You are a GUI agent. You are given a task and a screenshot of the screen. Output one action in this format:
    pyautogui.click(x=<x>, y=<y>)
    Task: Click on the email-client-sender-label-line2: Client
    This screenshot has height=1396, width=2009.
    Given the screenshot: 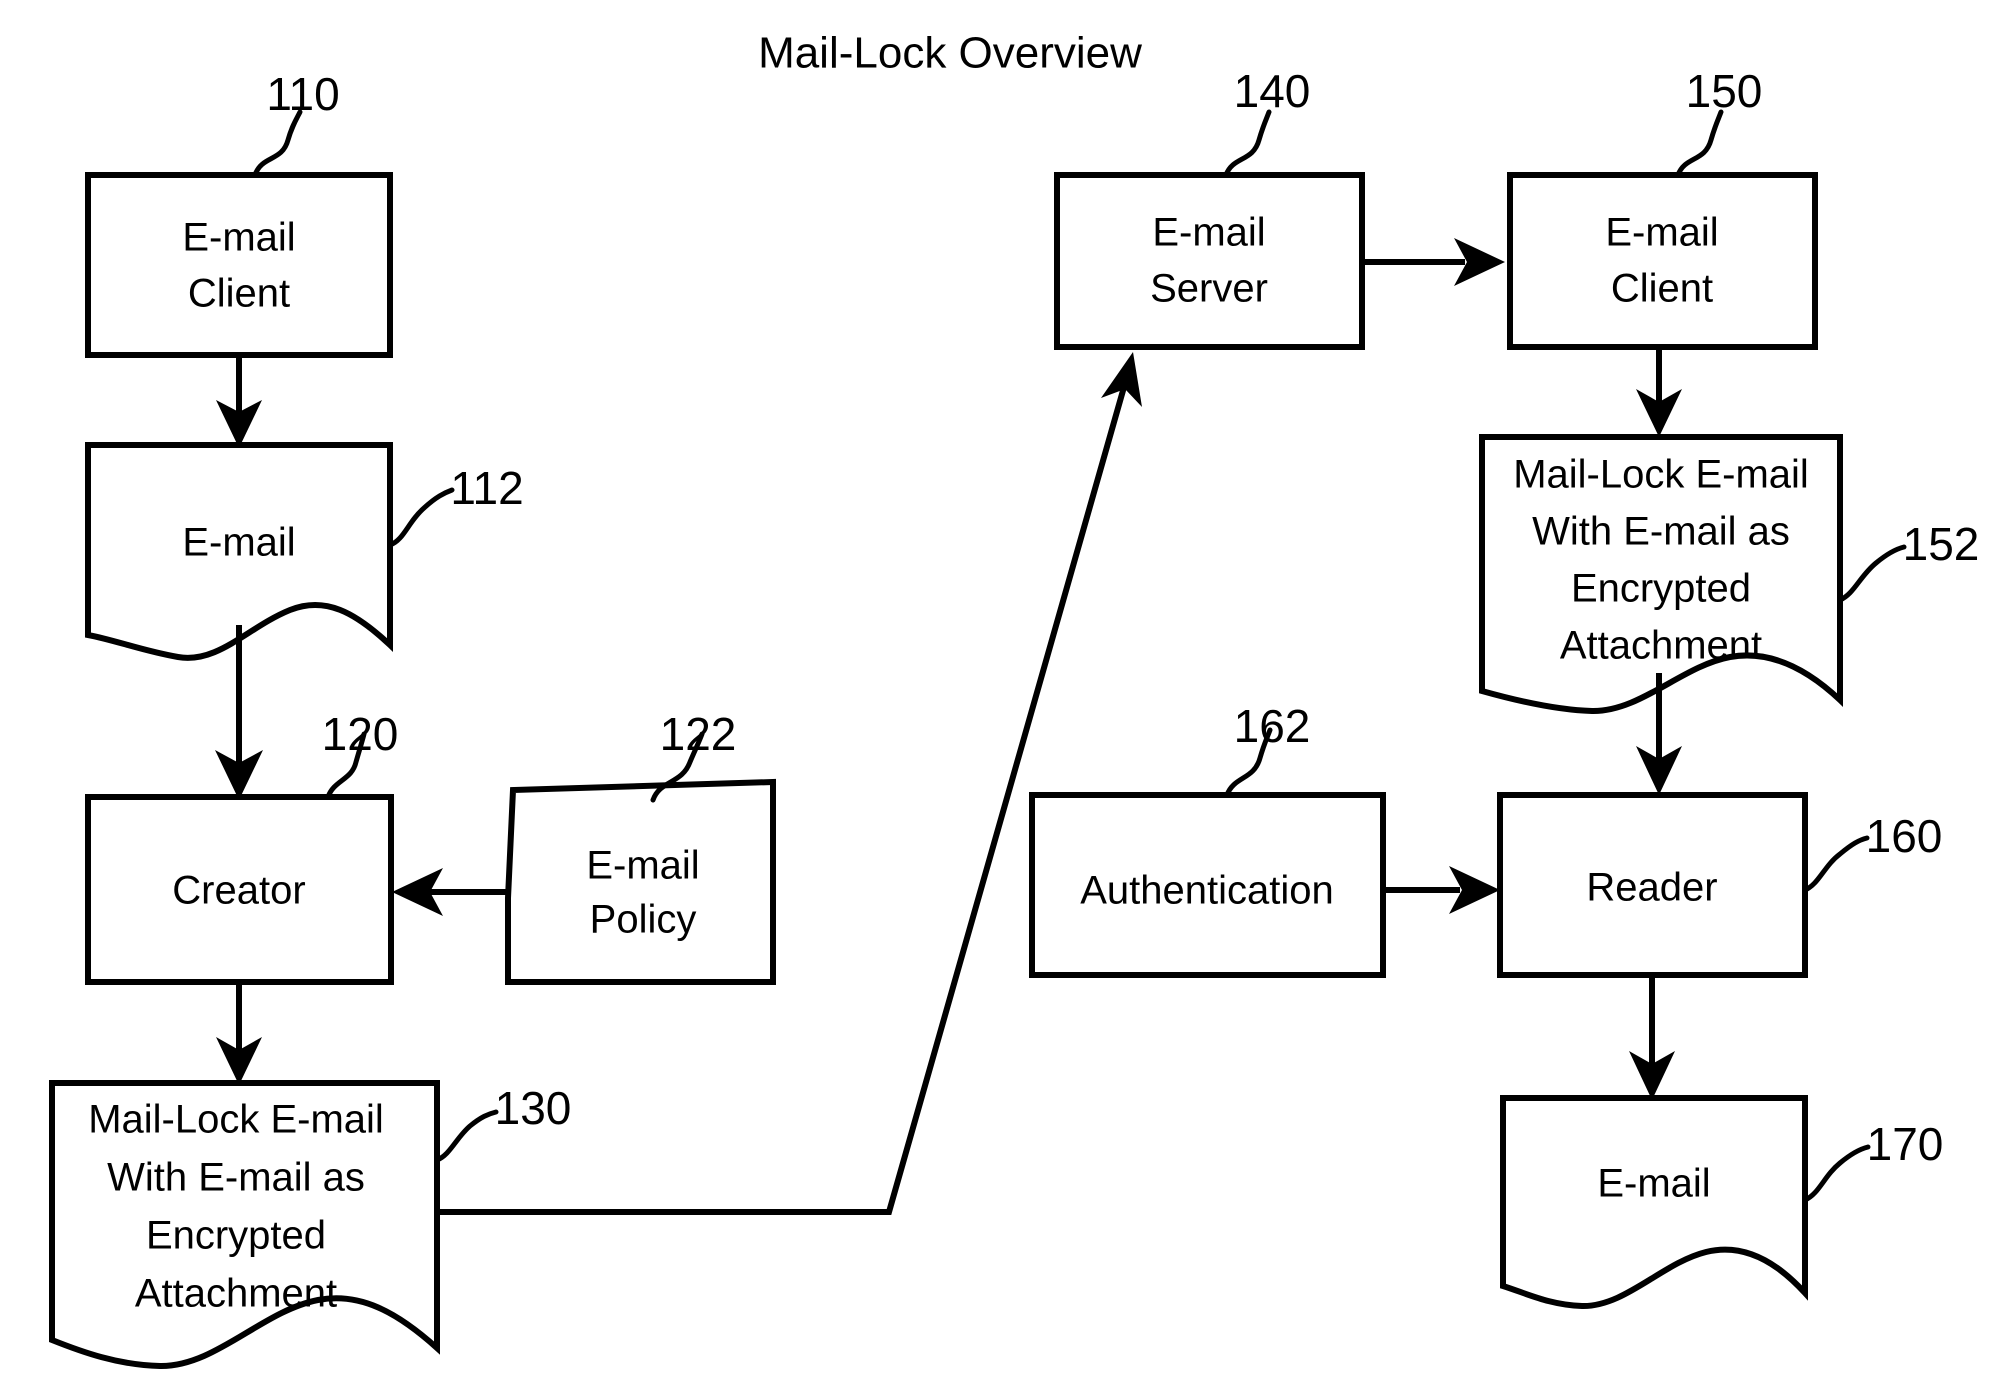 What is the action you would take?
    pyautogui.click(x=239, y=294)
    